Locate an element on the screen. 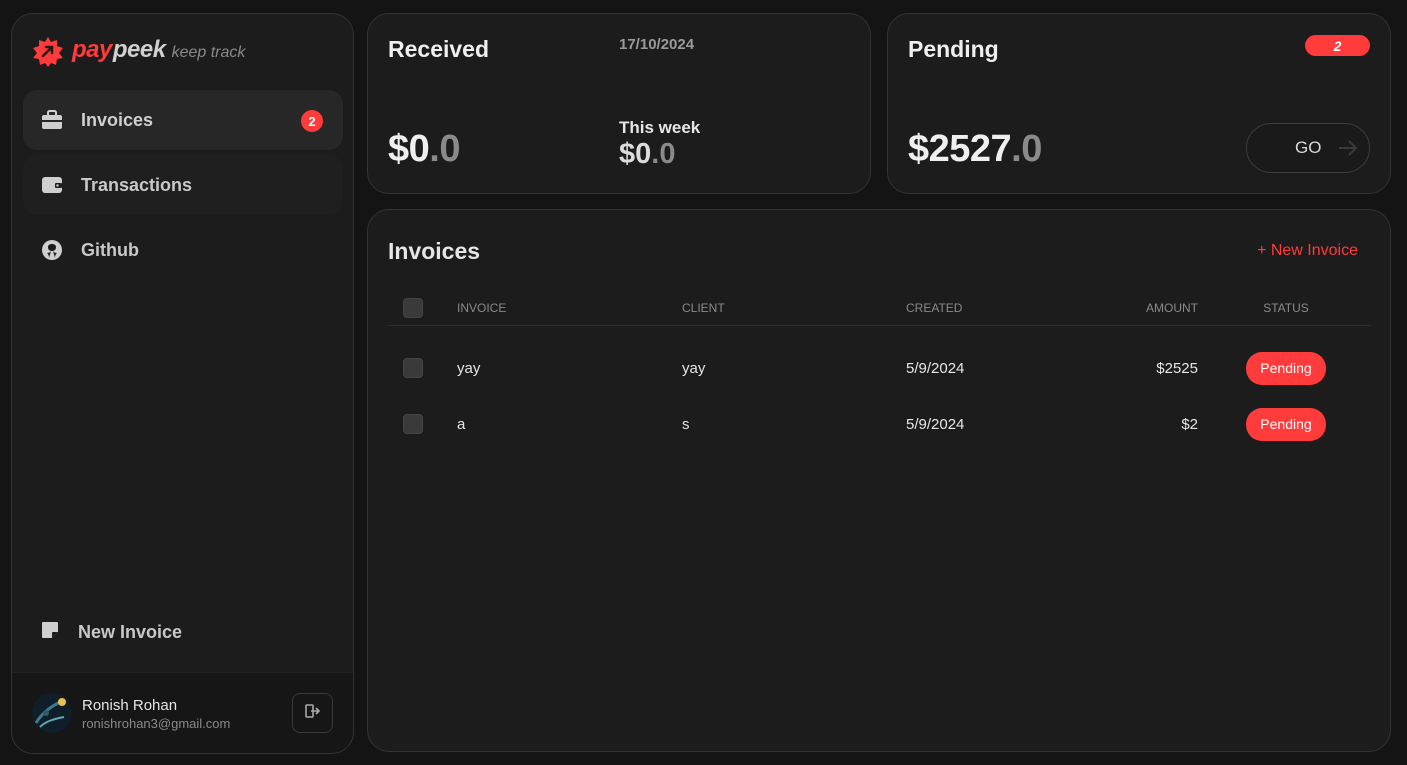 This screenshot has width=1407, height=765. received-date: 17/10/2024 is located at coordinates (657, 44).